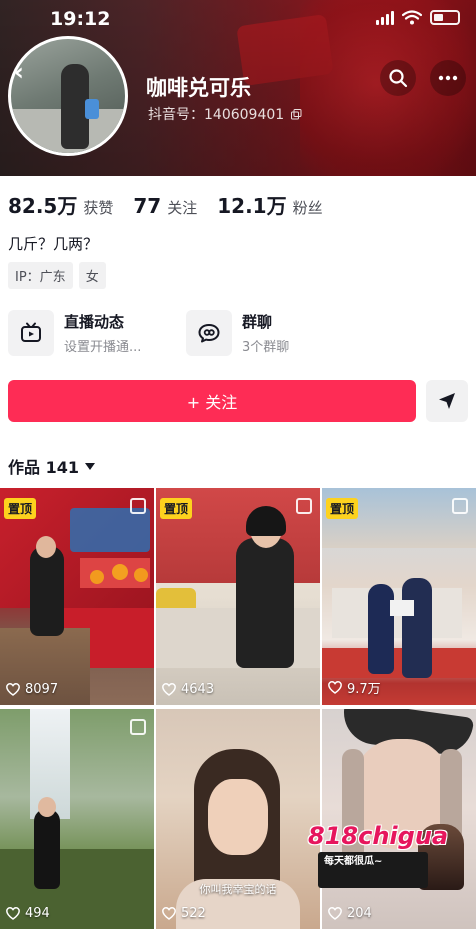  I want to click on back-icon: ‹, so click(19, 72).